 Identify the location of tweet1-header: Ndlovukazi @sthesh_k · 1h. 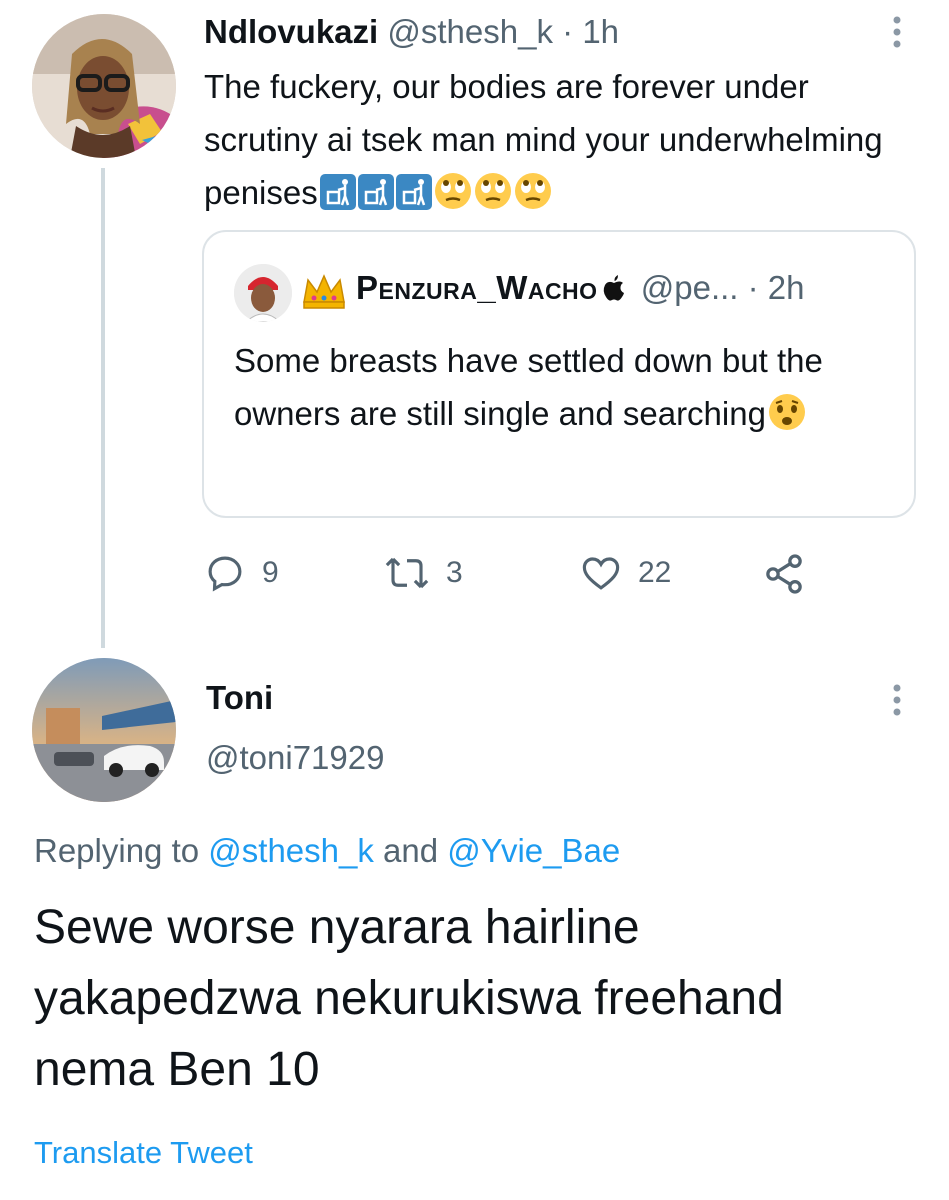
(411, 32).